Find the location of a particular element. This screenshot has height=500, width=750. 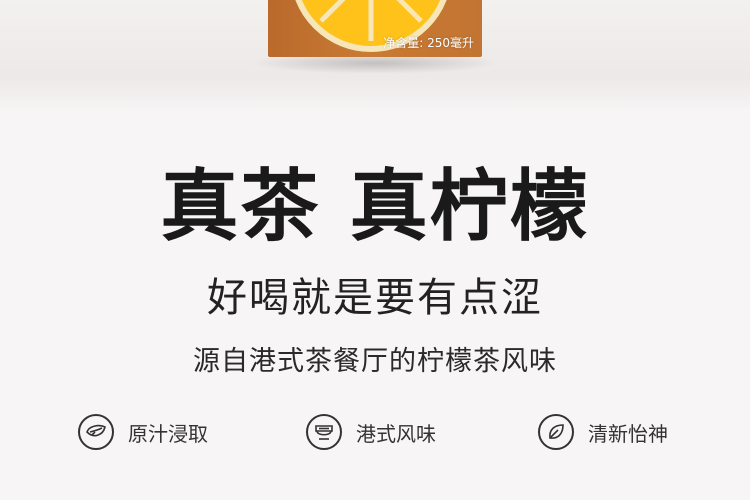

feature-item-refreshing: 清新怡神 is located at coordinates (603, 432).